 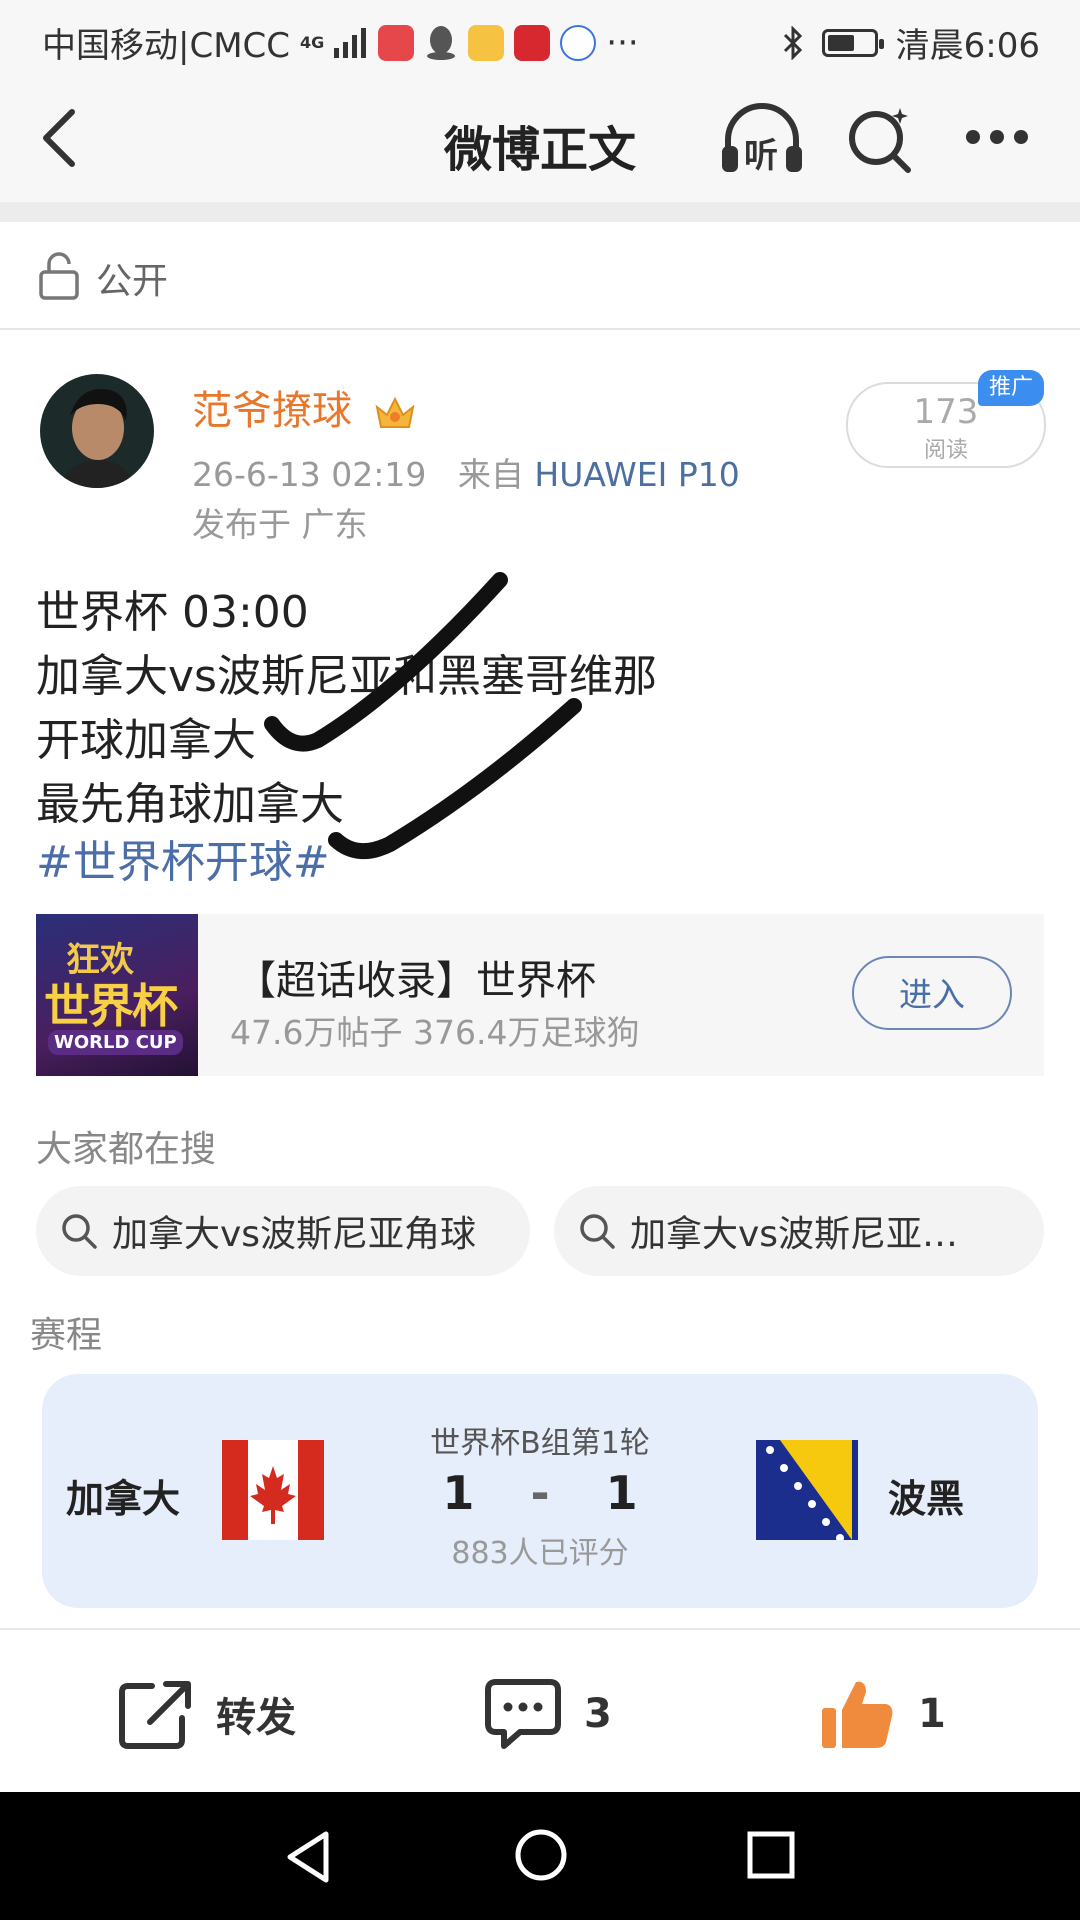 What do you see at coordinates (621, 1493) in the screenshot?
I see `away-score: 1` at bounding box center [621, 1493].